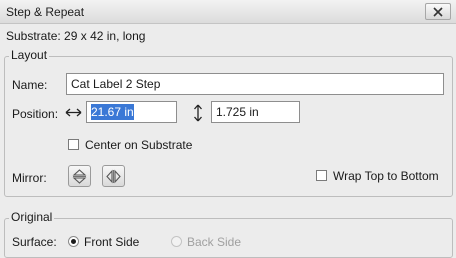 This screenshot has width=456, height=258. What do you see at coordinates (176, 241) in the screenshot?
I see `back-side-radio` at bounding box center [176, 241].